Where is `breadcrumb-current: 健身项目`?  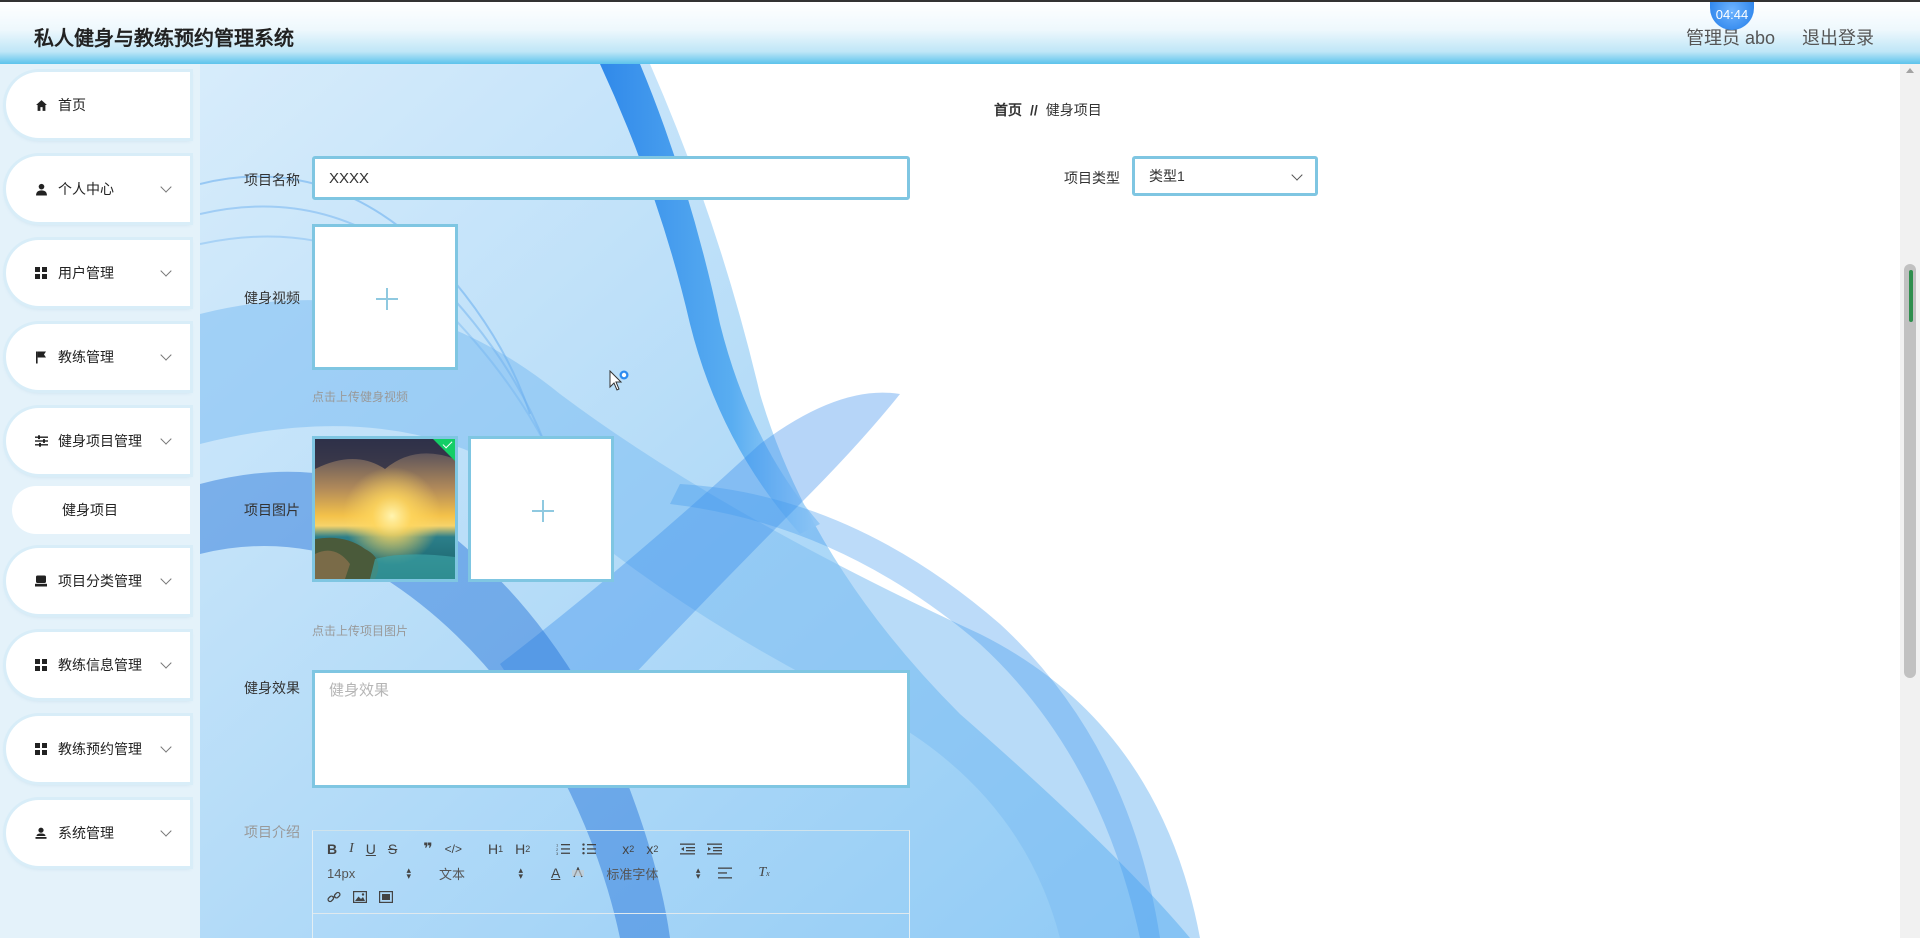
breadcrumb-current: 健身项目 is located at coordinates (1073, 110).